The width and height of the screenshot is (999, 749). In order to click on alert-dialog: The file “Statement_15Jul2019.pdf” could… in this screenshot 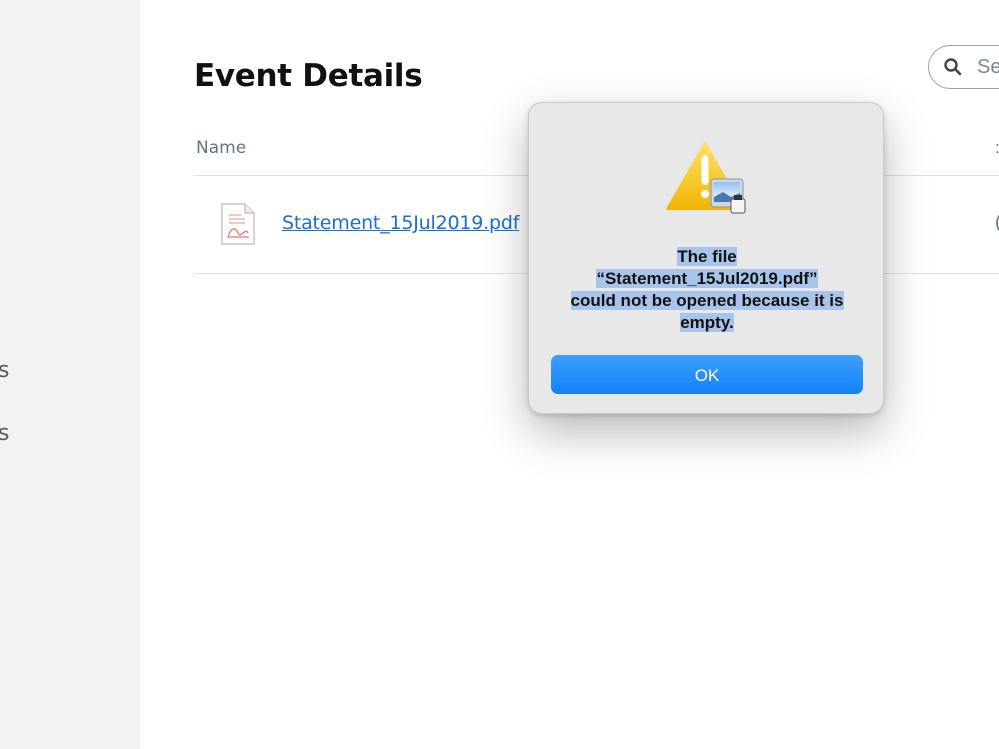, I will do `click(706, 258)`.